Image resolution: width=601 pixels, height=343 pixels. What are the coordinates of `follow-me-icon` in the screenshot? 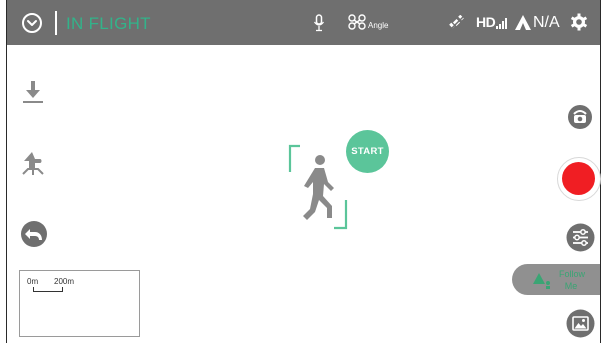 It's located at (541, 281).